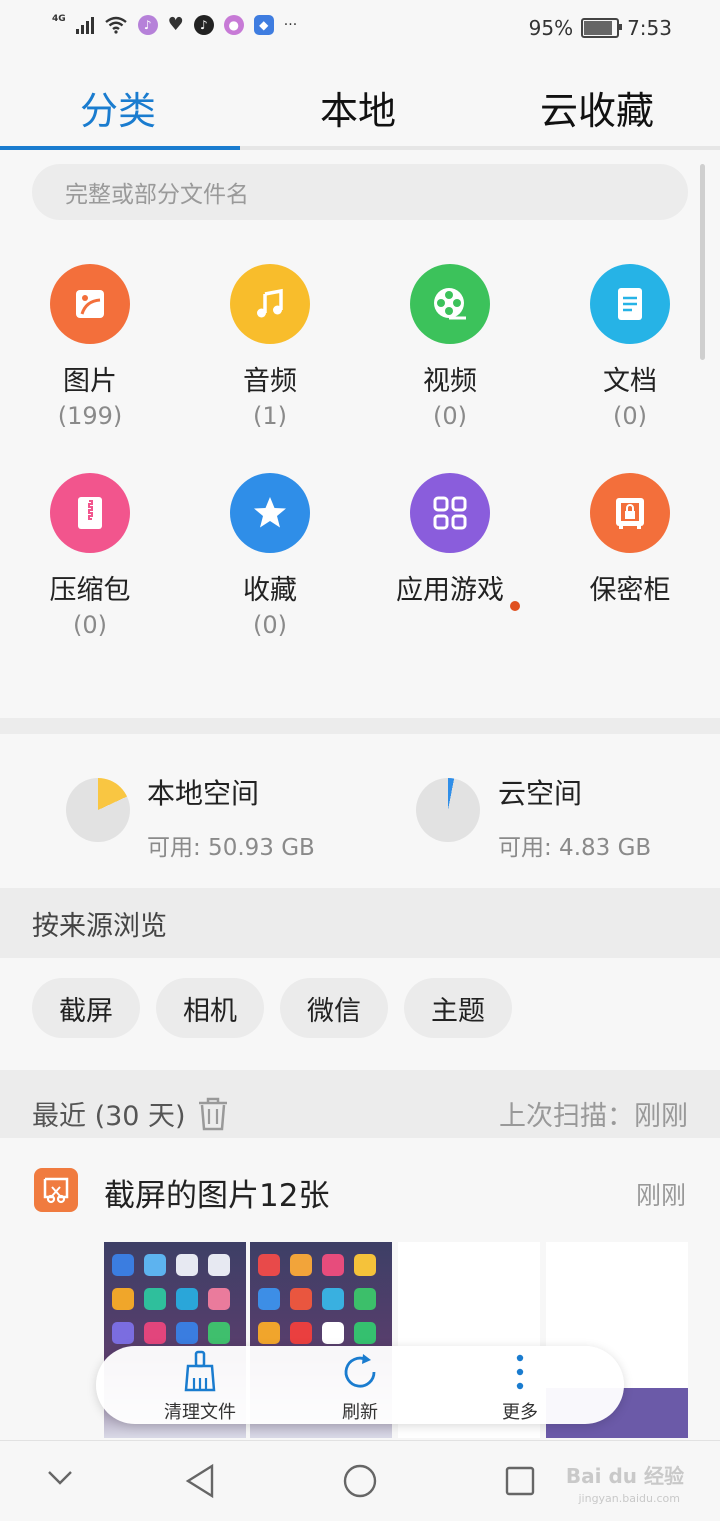 This screenshot has height=1521, width=720. Describe the element at coordinates (115, 25) in the screenshot. I see `wifi-icon` at that location.